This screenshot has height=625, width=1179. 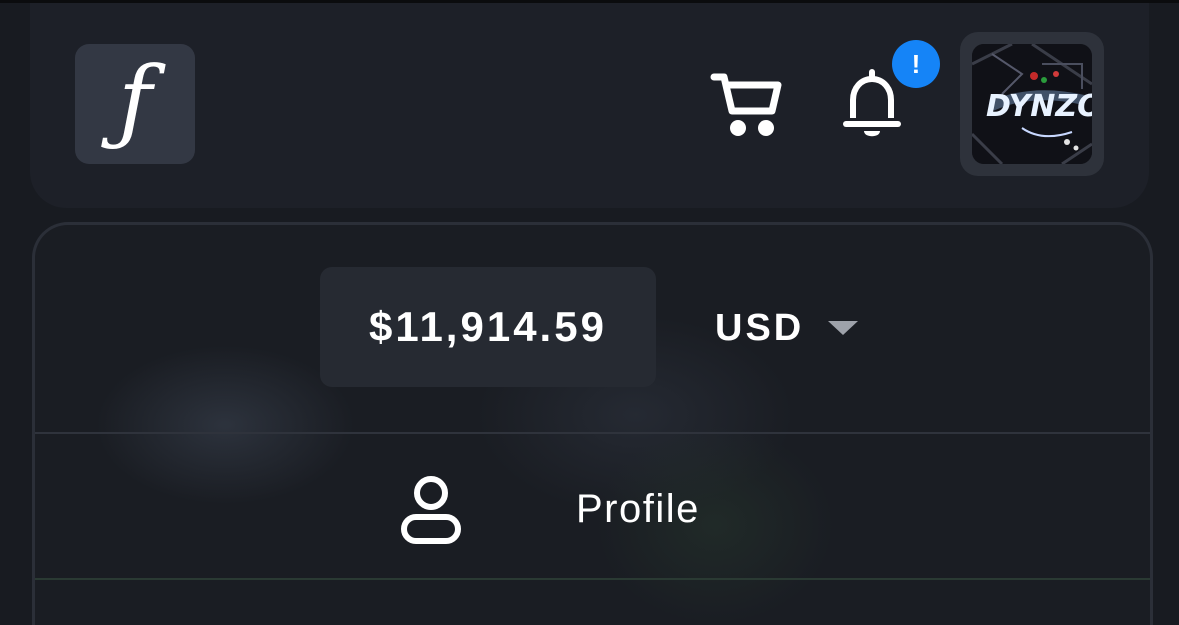 What do you see at coordinates (760, 327) in the screenshot?
I see `currency-label: USD` at bounding box center [760, 327].